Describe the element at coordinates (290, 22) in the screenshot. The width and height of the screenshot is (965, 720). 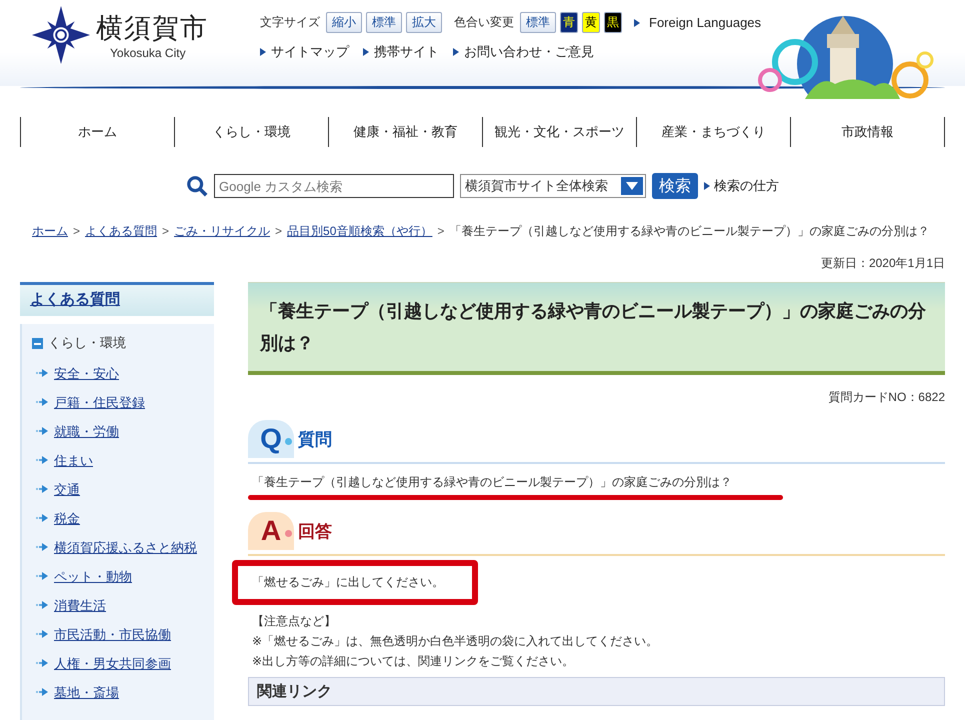
I see `text-size-label: 文字サイズ` at that location.